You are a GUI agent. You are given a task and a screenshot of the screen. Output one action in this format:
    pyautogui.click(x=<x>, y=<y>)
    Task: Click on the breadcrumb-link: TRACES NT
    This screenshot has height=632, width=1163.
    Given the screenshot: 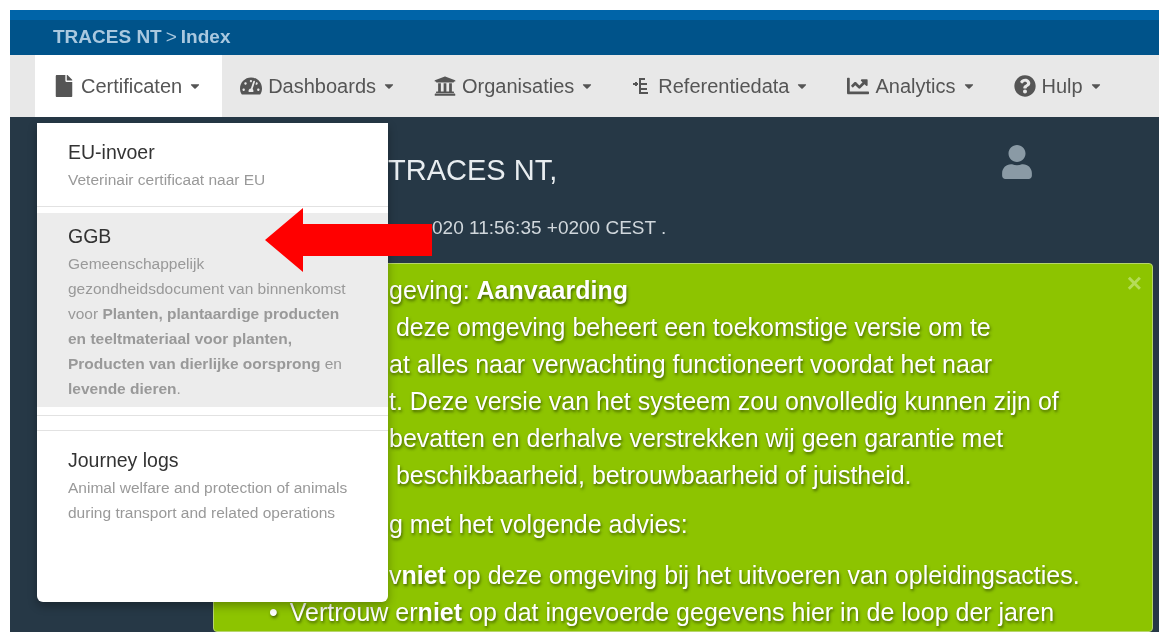 What is the action you would take?
    pyautogui.click(x=107, y=36)
    